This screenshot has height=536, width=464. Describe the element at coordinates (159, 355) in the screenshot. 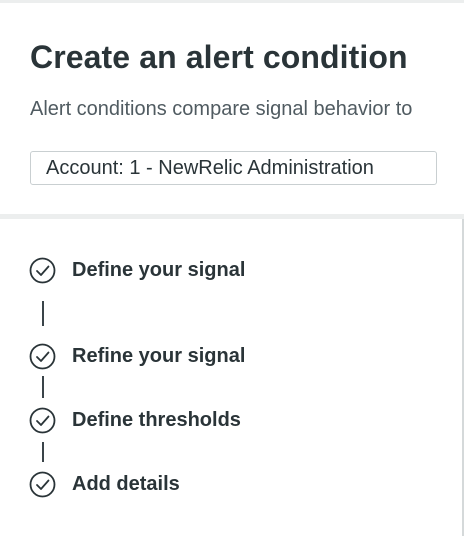

I see `step-label: Refine your signal` at that location.